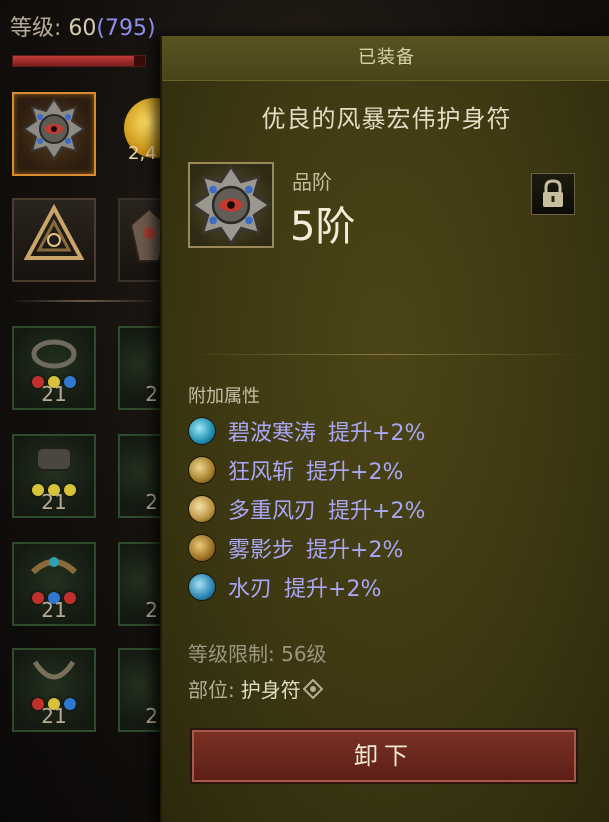 The height and width of the screenshot is (822, 609). I want to click on amulet-slot-icon, so click(312, 688).